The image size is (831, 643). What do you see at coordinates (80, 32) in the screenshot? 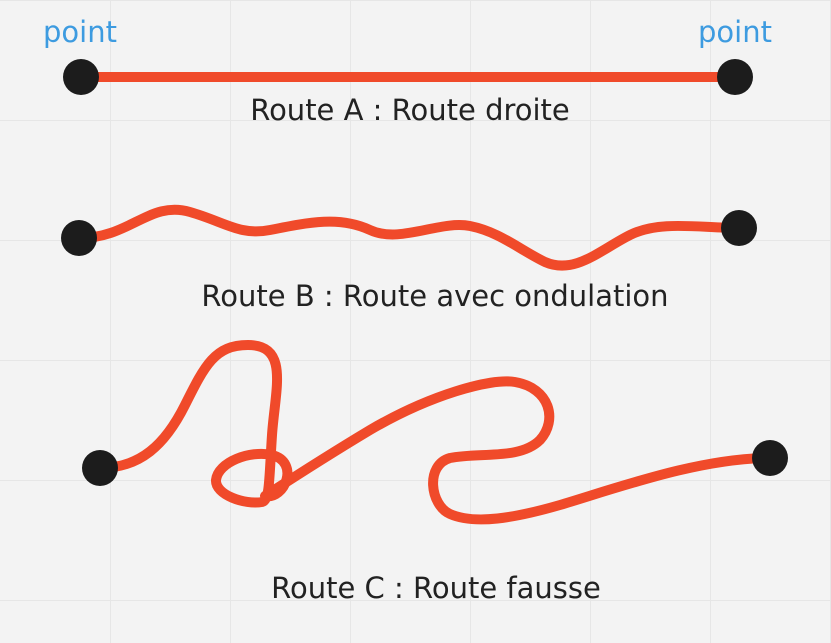
I see `point-label-left: point` at bounding box center [80, 32].